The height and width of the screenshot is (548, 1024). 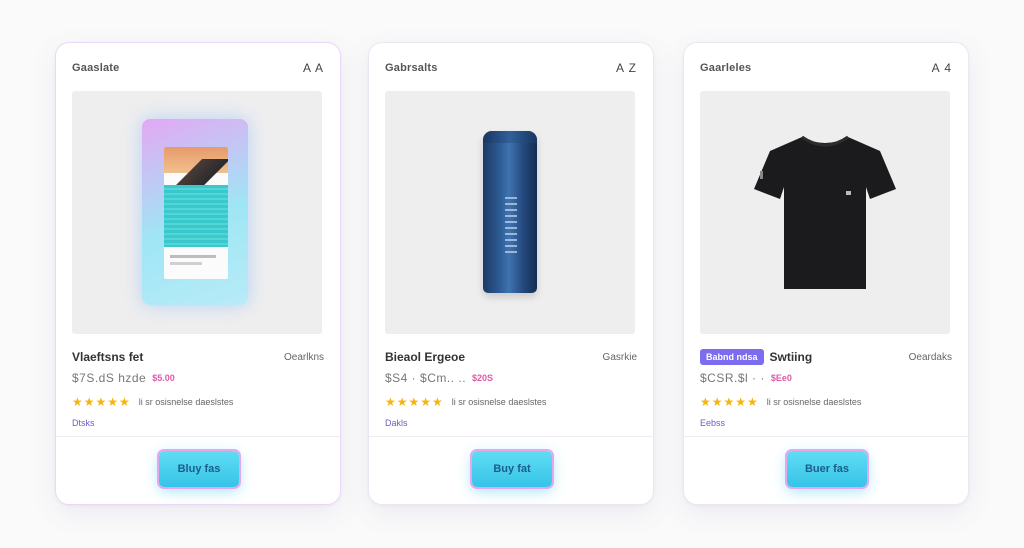 I want to click on card-header: Gabrsalts A Z, so click(x=511, y=68).